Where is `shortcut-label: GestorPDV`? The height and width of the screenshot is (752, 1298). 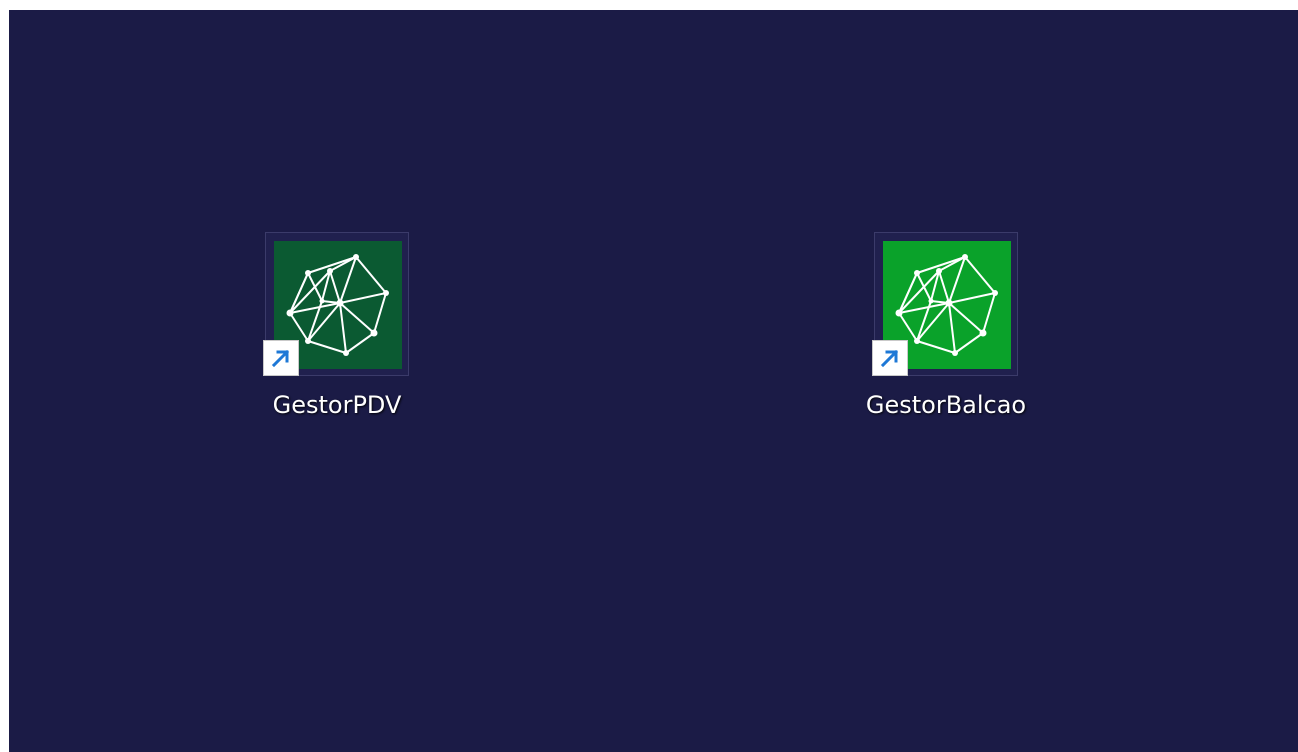 shortcut-label: GestorPDV is located at coordinates (337, 405).